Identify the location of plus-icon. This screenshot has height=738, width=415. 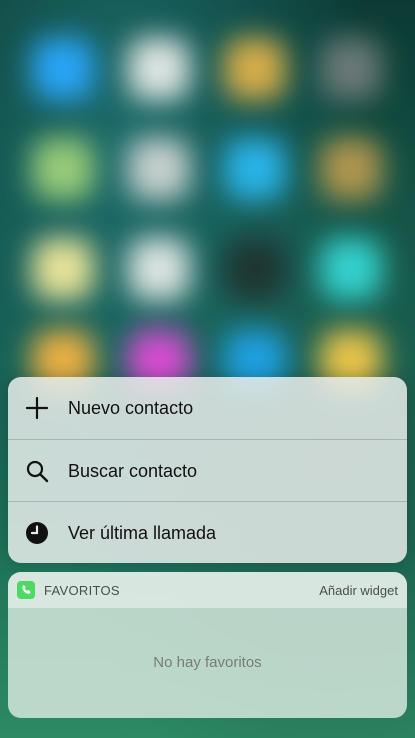
(37, 408).